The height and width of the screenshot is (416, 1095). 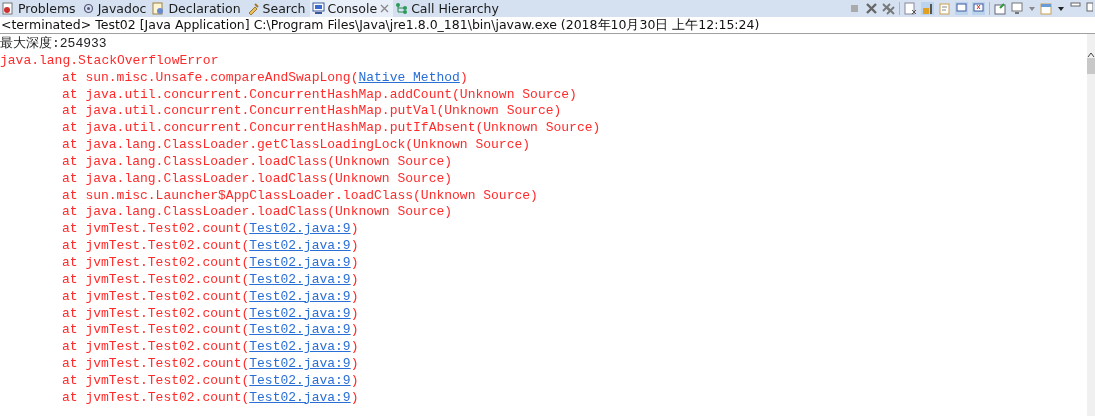 What do you see at coordinates (53, 44) in the screenshot?
I see `output-line: 最大深度:254933` at bounding box center [53, 44].